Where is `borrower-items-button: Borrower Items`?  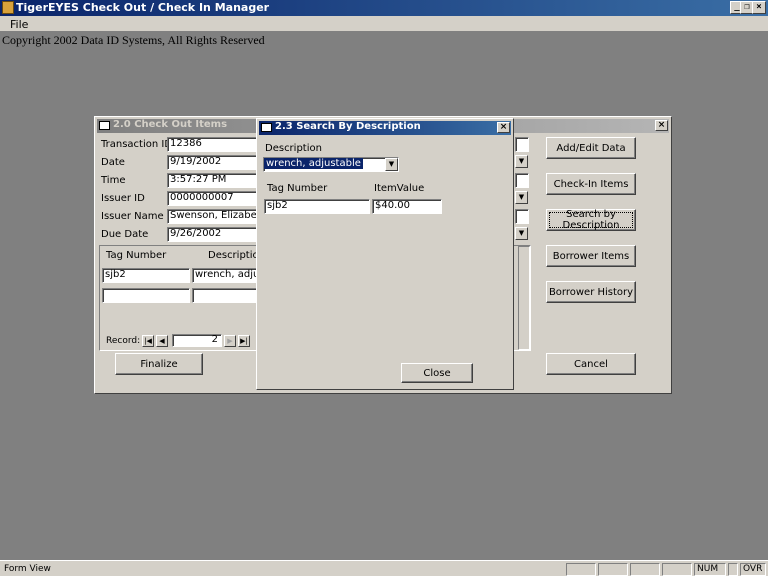 borrower-items-button: Borrower Items is located at coordinates (591, 256).